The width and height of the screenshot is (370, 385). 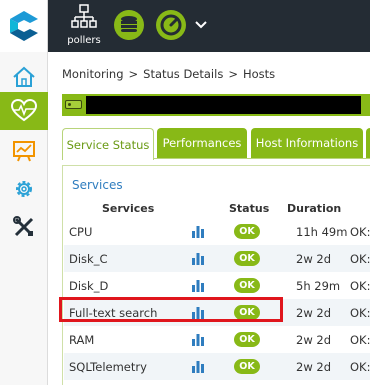 I want to click on redacted-host-name, so click(x=223, y=105).